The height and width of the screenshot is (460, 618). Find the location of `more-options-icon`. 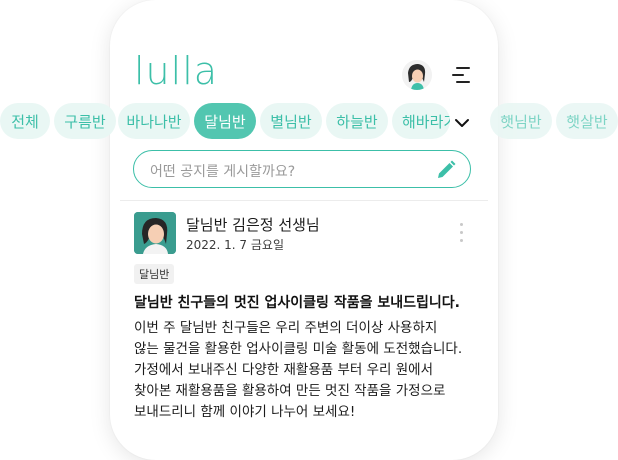

more-options-icon is located at coordinates (462, 233).